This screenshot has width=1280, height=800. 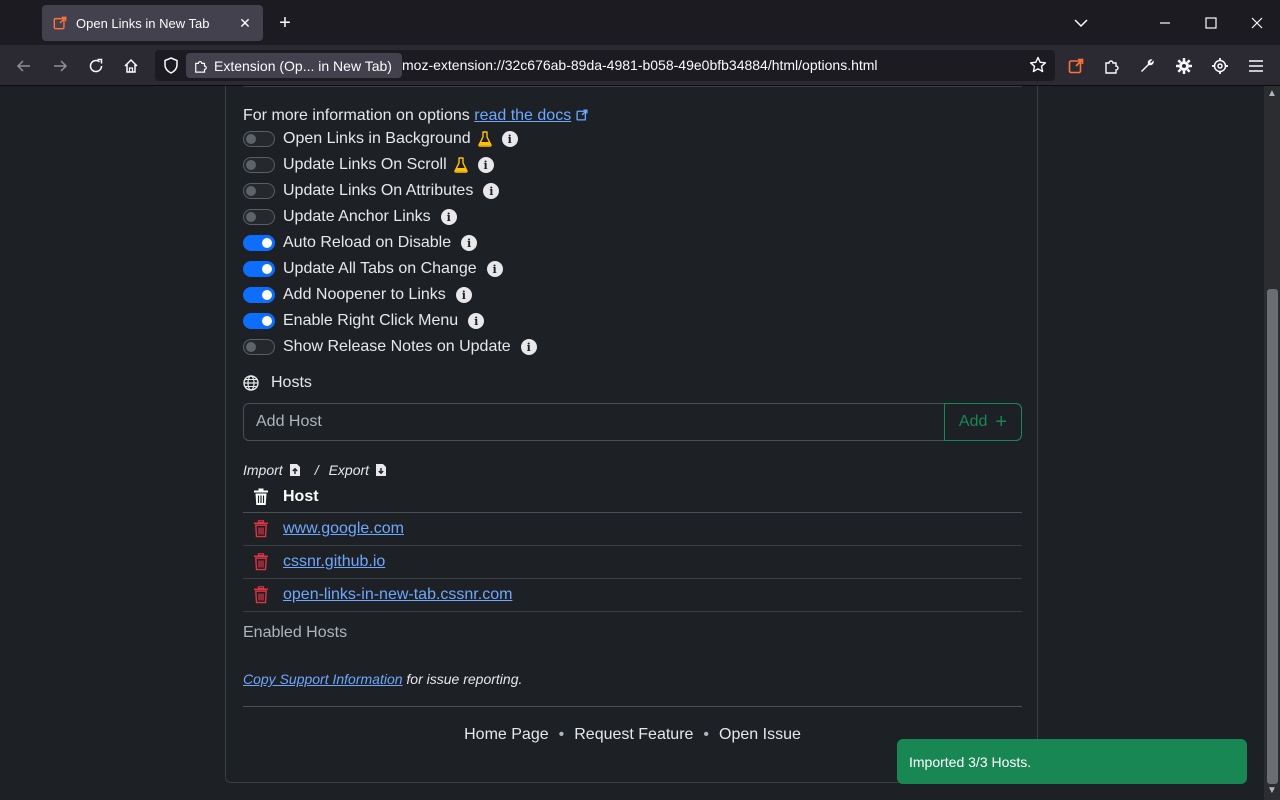 What do you see at coordinates (364, 295) in the screenshot?
I see `option-label: Add Noopener to Links` at bounding box center [364, 295].